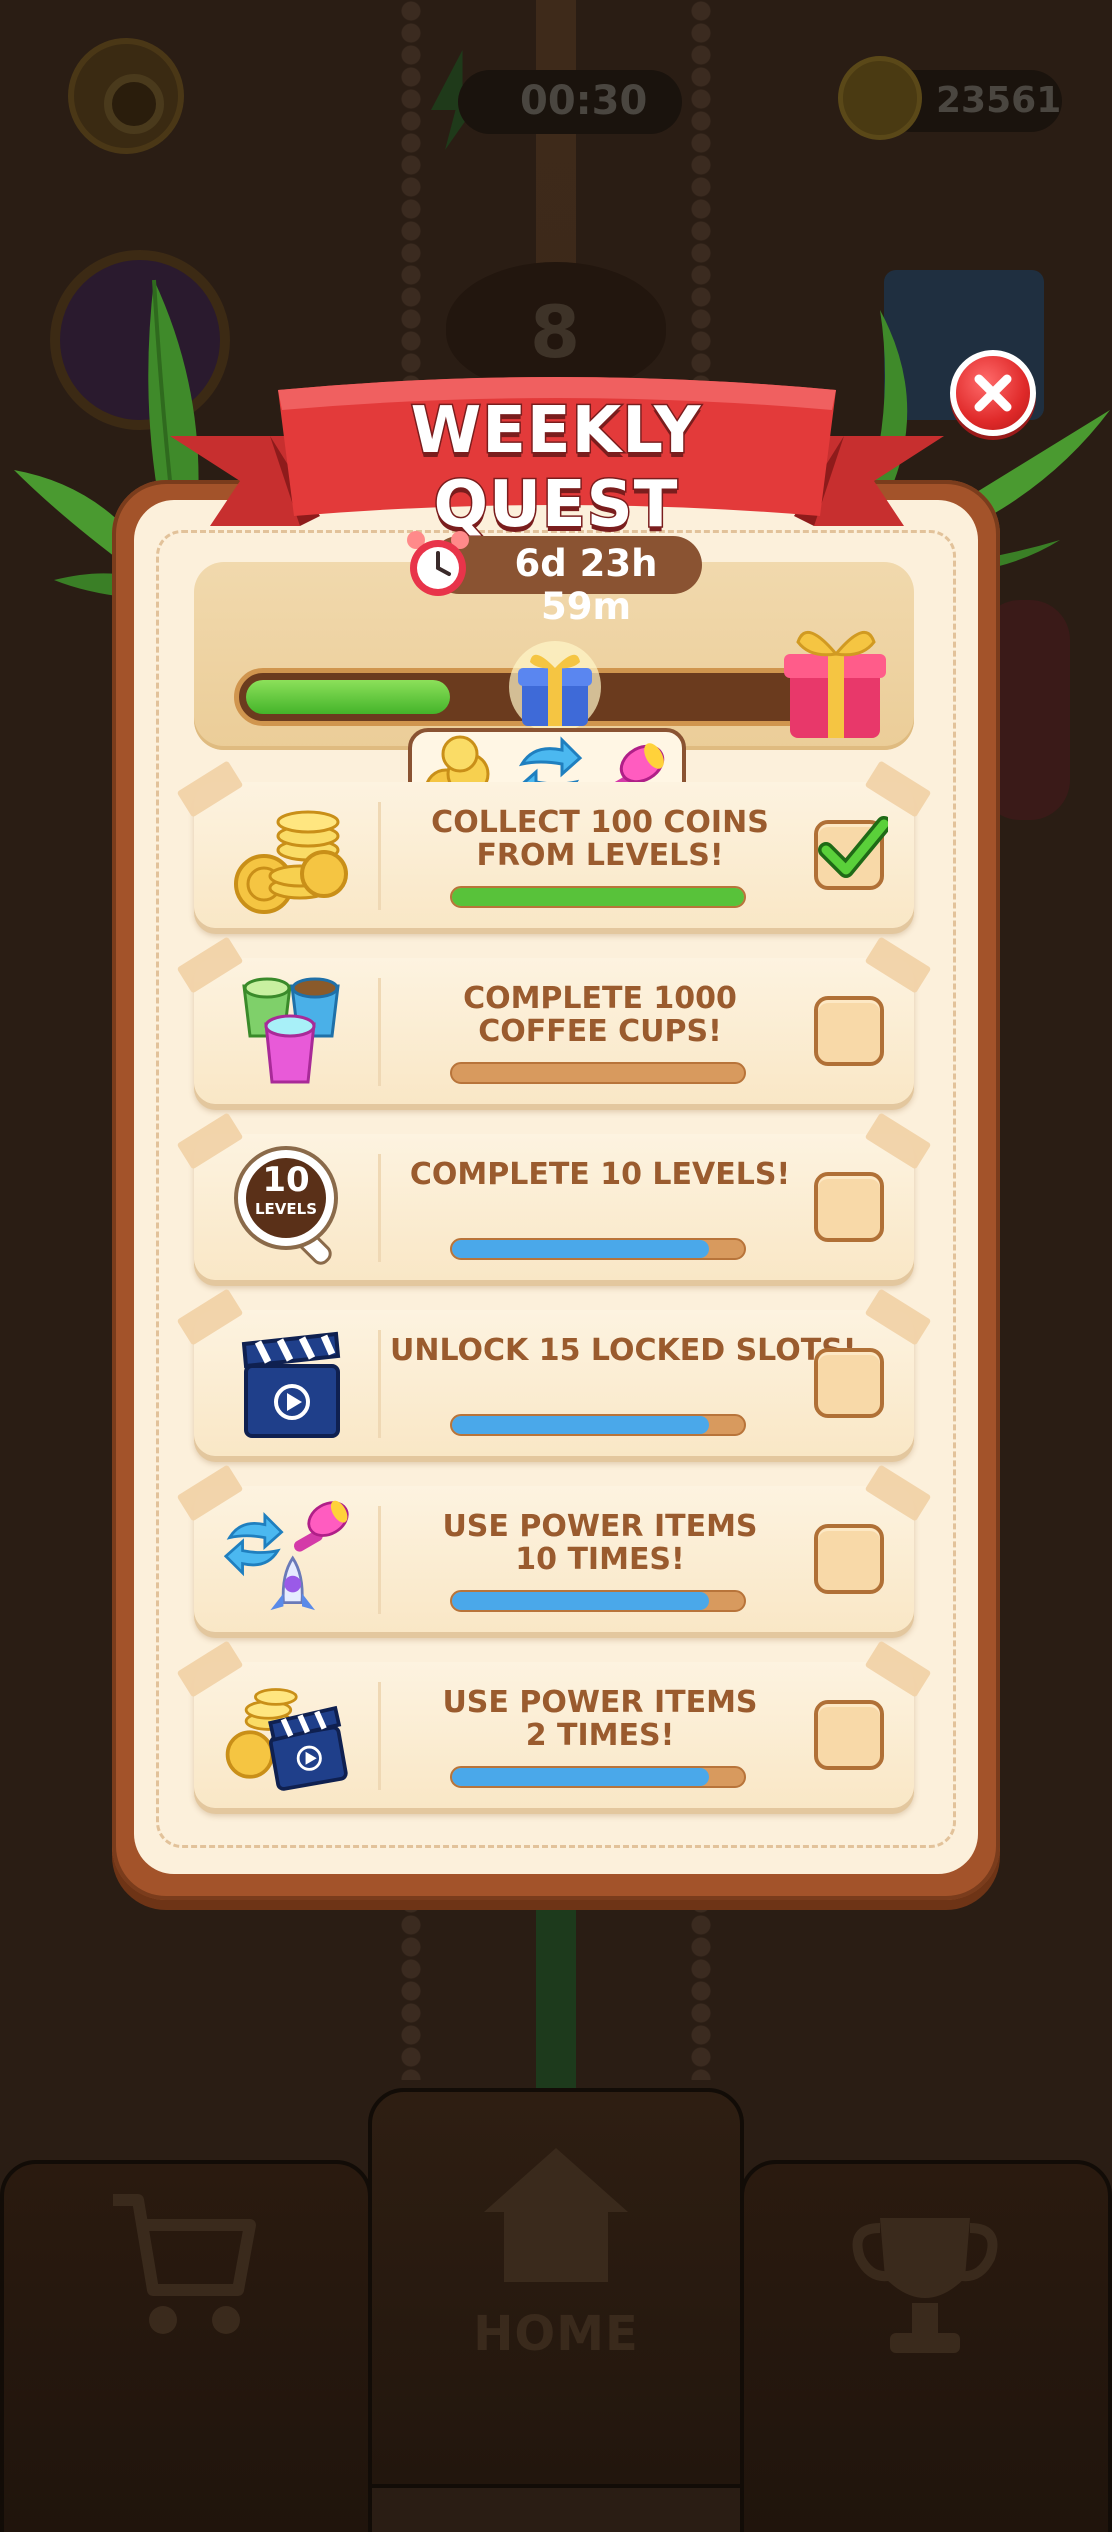 The width and height of the screenshot is (1112, 2532). What do you see at coordinates (555, 332) in the screenshot?
I see `level-number: 8` at bounding box center [555, 332].